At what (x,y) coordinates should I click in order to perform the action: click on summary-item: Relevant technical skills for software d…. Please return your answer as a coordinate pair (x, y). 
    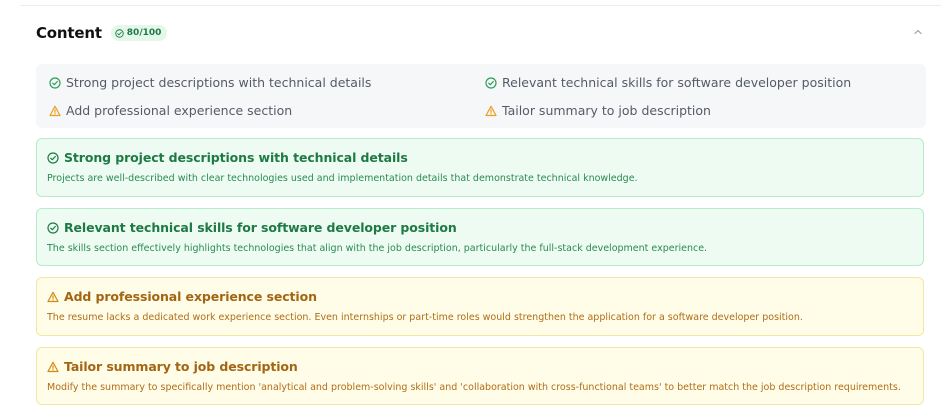
    Looking at the image, I should click on (668, 82).